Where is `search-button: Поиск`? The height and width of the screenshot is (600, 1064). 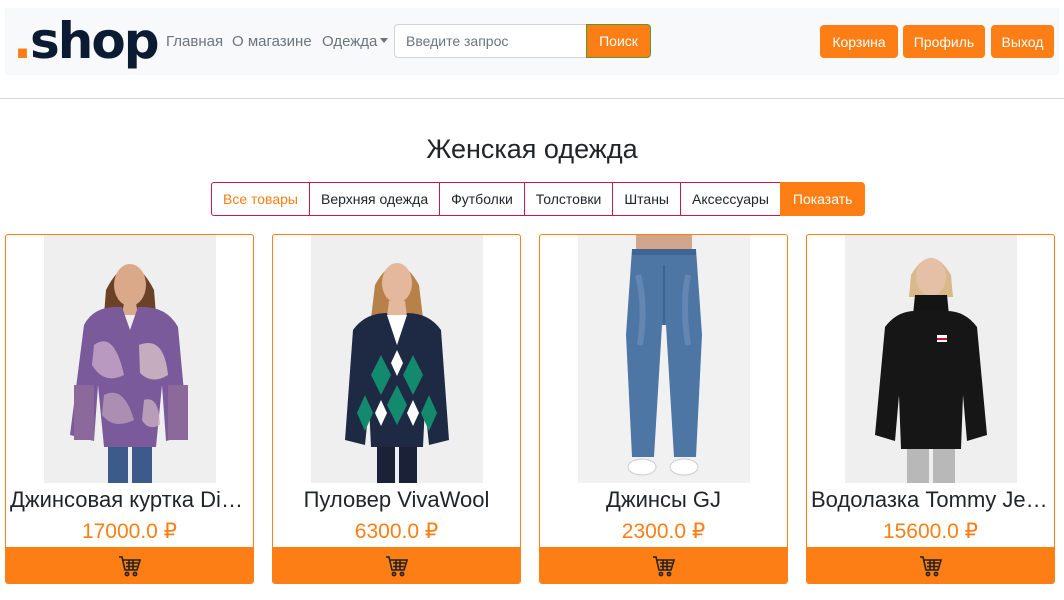 search-button: Поиск is located at coordinates (618, 41).